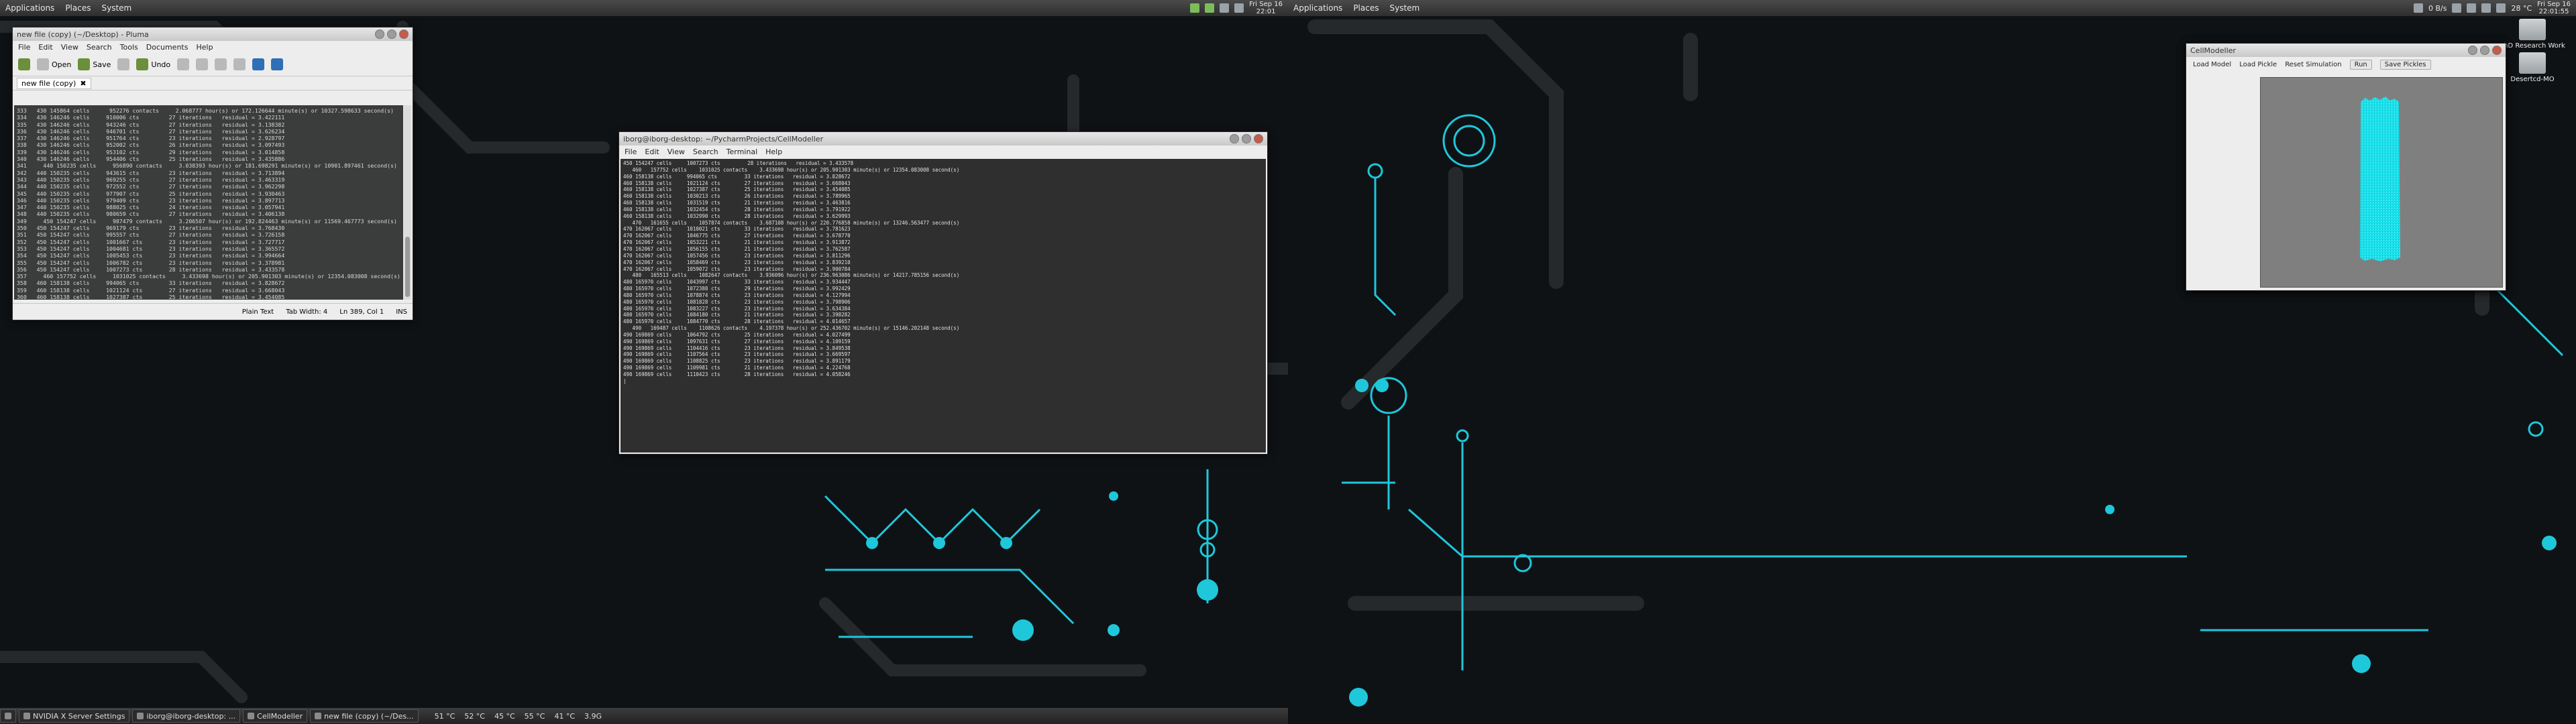 The height and width of the screenshot is (724, 2576). I want to click on editor-scrollbar, so click(407, 202).